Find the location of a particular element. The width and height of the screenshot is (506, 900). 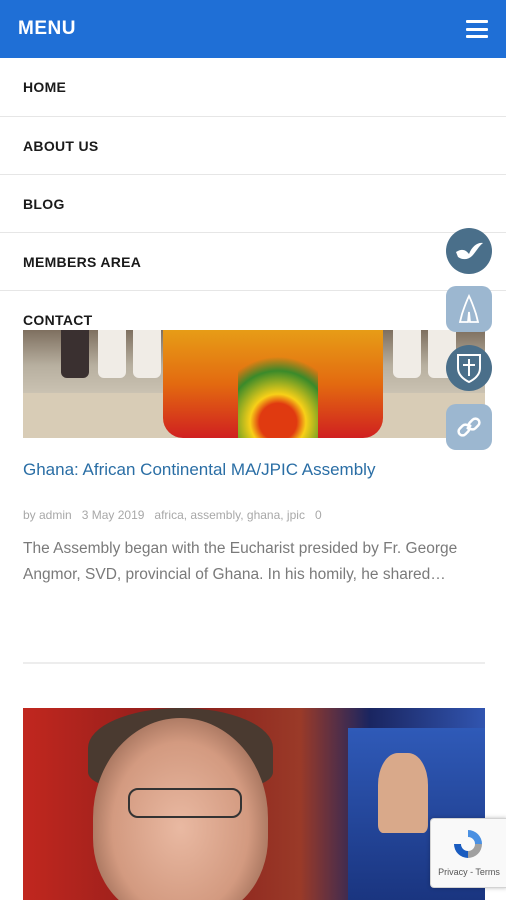

crest-icon is located at coordinates (469, 368).